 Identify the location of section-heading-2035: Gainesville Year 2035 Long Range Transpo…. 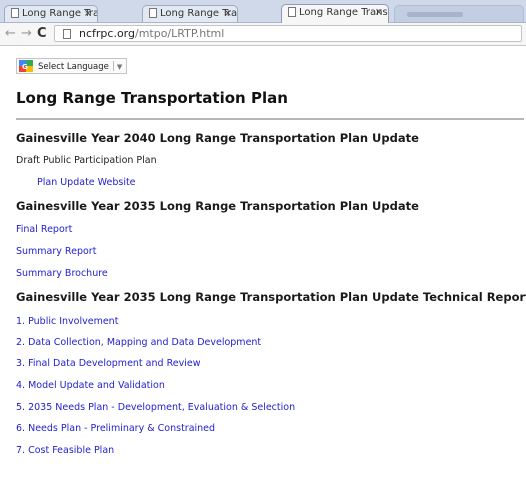
(217, 206).